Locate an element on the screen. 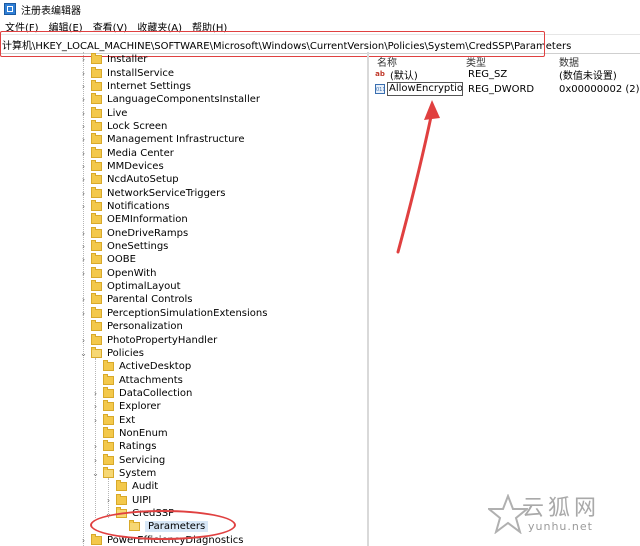 This screenshot has width=640, height=546. tree-item: OptimalLayout is located at coordinates (130, 286).